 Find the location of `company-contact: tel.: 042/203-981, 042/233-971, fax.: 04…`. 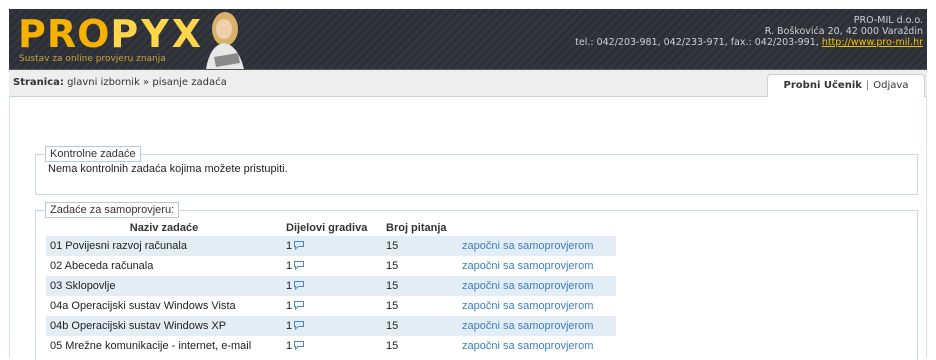

company-contact: tel.: 042/203-981, 042/233-971, fax.: 04… is located at coordinates (698, 42).